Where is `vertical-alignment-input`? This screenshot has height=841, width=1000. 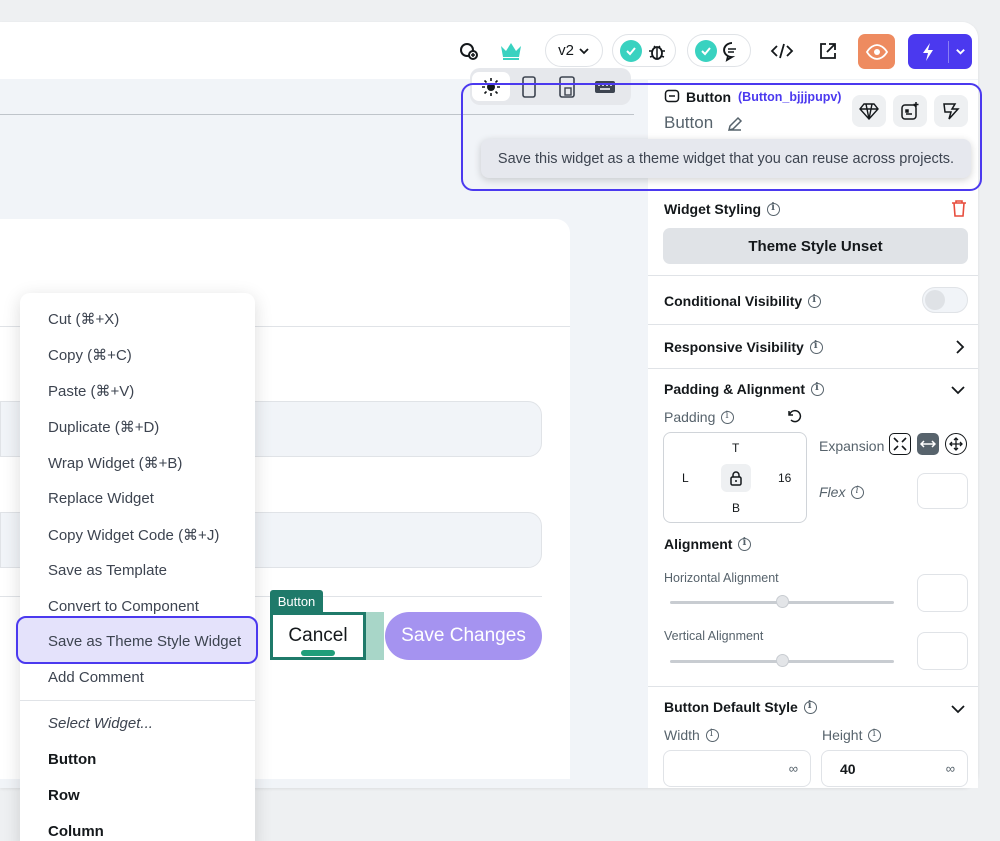
vertical-alignment-input is located at coordinates (942, 651).